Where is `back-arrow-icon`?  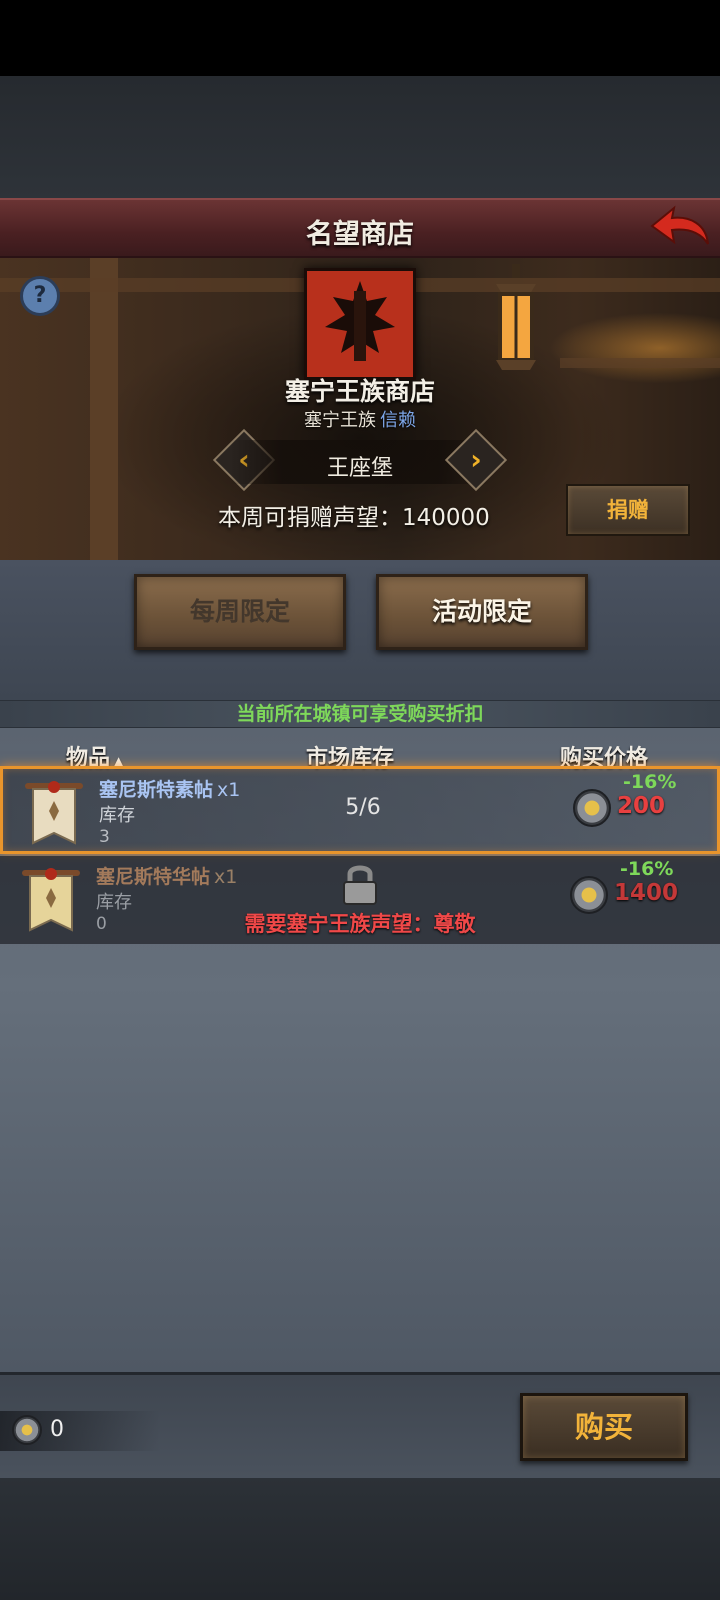
back-arrow-icon is located at coordinates (680, 229).